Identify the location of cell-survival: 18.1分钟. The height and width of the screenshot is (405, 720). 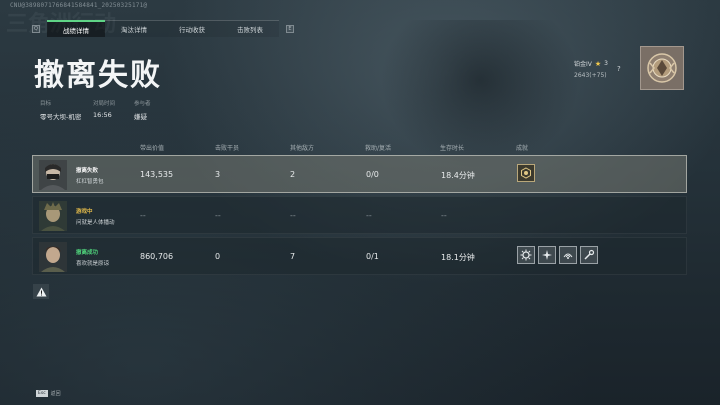
(458, 257).